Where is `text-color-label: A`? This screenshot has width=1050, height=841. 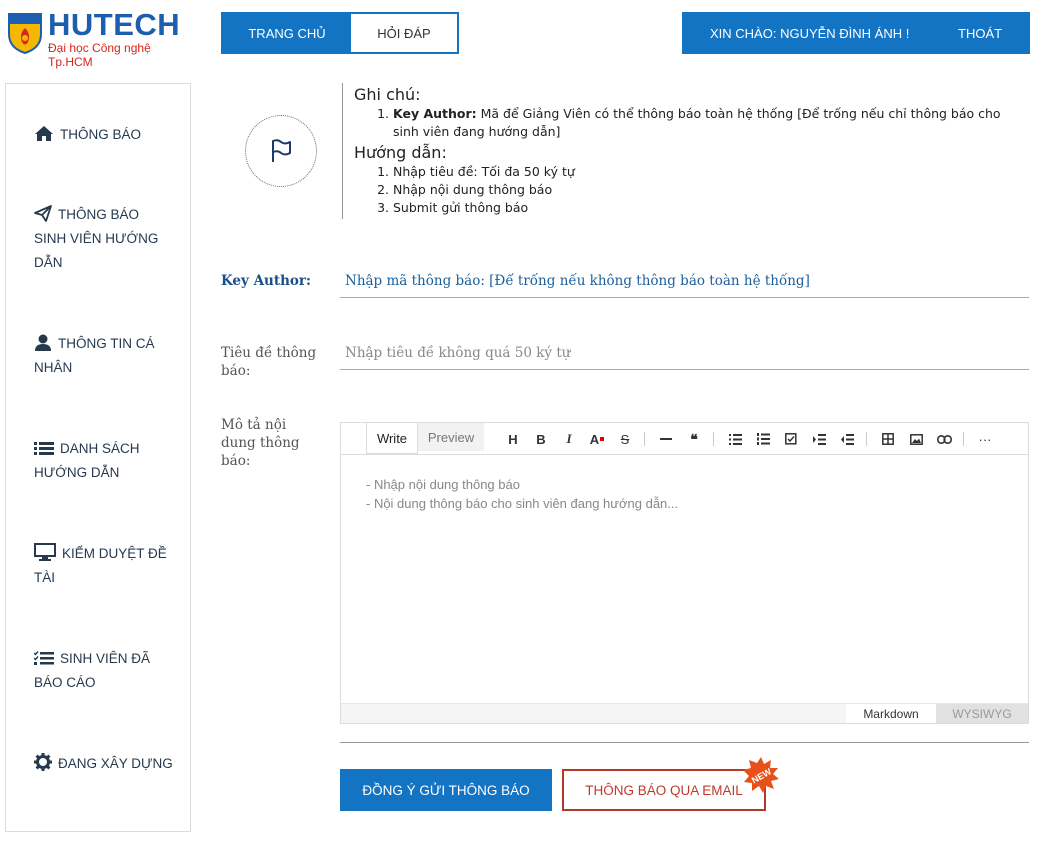
text-color-label: A is located at coordinates (594, 439).